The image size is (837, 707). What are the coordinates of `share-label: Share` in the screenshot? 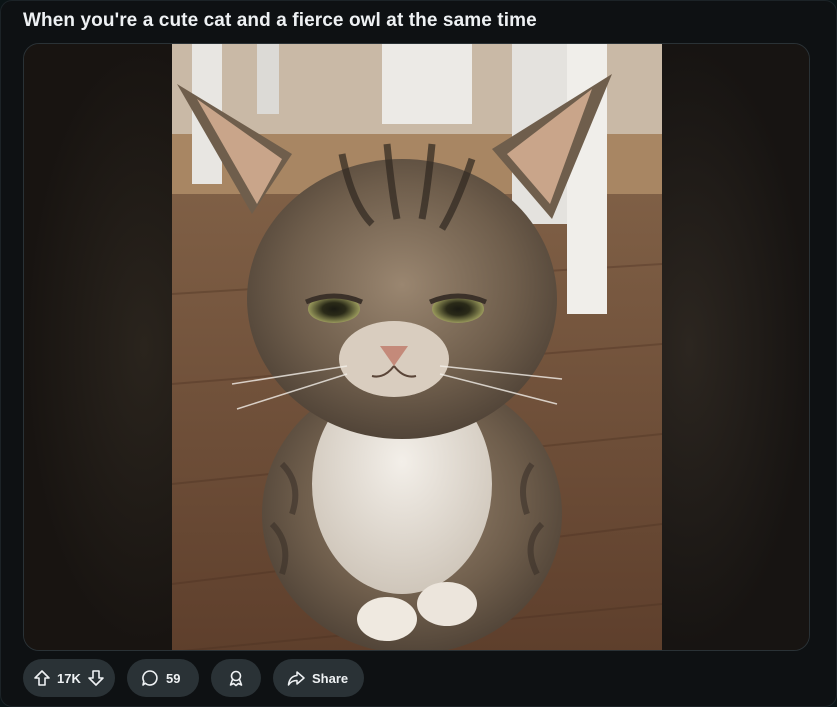 It's located at (330, 678).